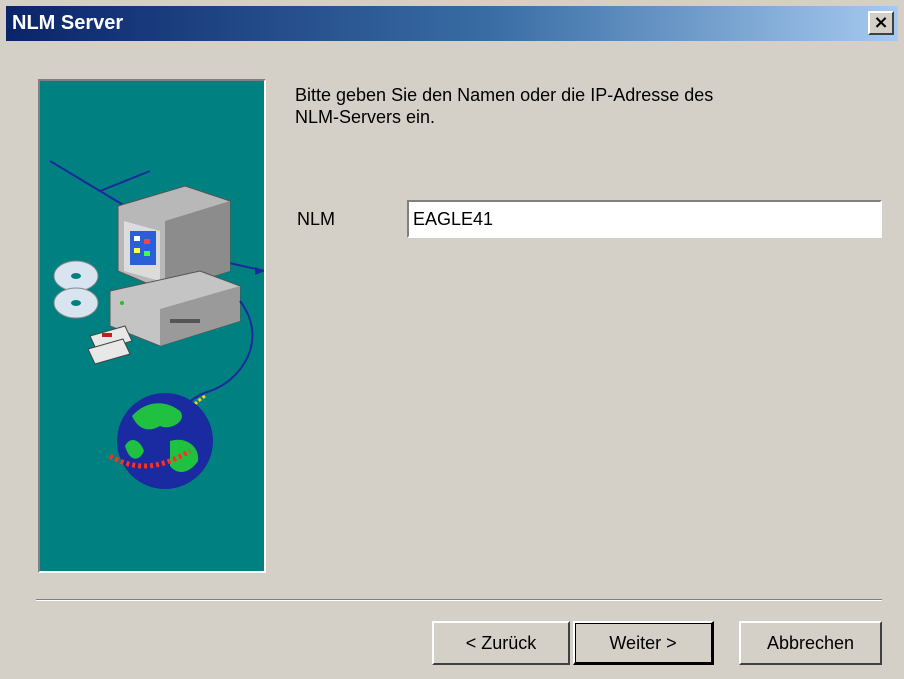 Image resolution: width=904 pixels, height=679 pixels. What do you see at coordinates (452, 23) in the screenshot?
I see `title-bar: NLM Server ×` at bounding box center [452, 23].